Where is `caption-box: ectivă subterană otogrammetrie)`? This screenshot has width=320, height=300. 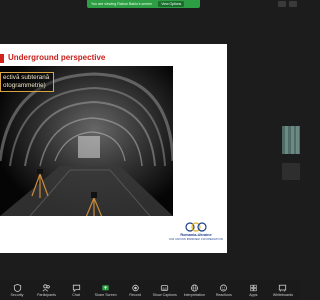
caption-box: ectivă subterană otogrammetrie) is located at coordinates (27, 82).